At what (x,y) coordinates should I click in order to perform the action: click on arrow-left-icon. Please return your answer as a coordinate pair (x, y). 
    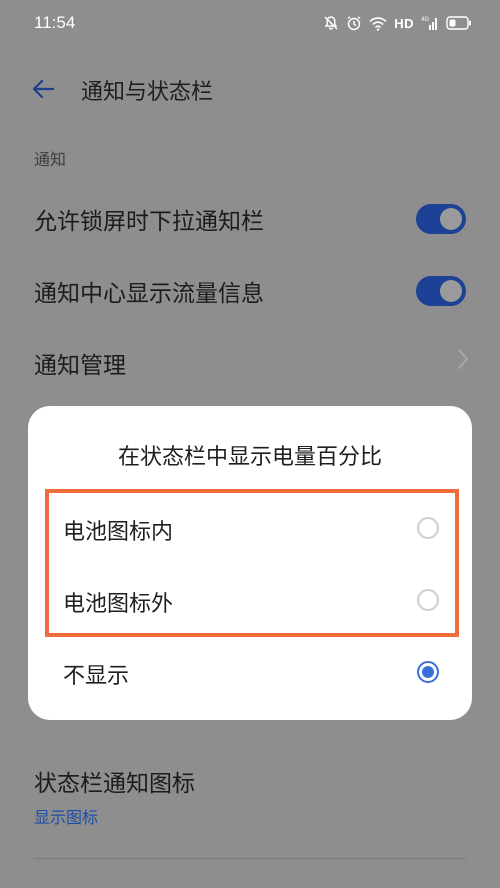
    Looking at the image, I should click on (43, 89).